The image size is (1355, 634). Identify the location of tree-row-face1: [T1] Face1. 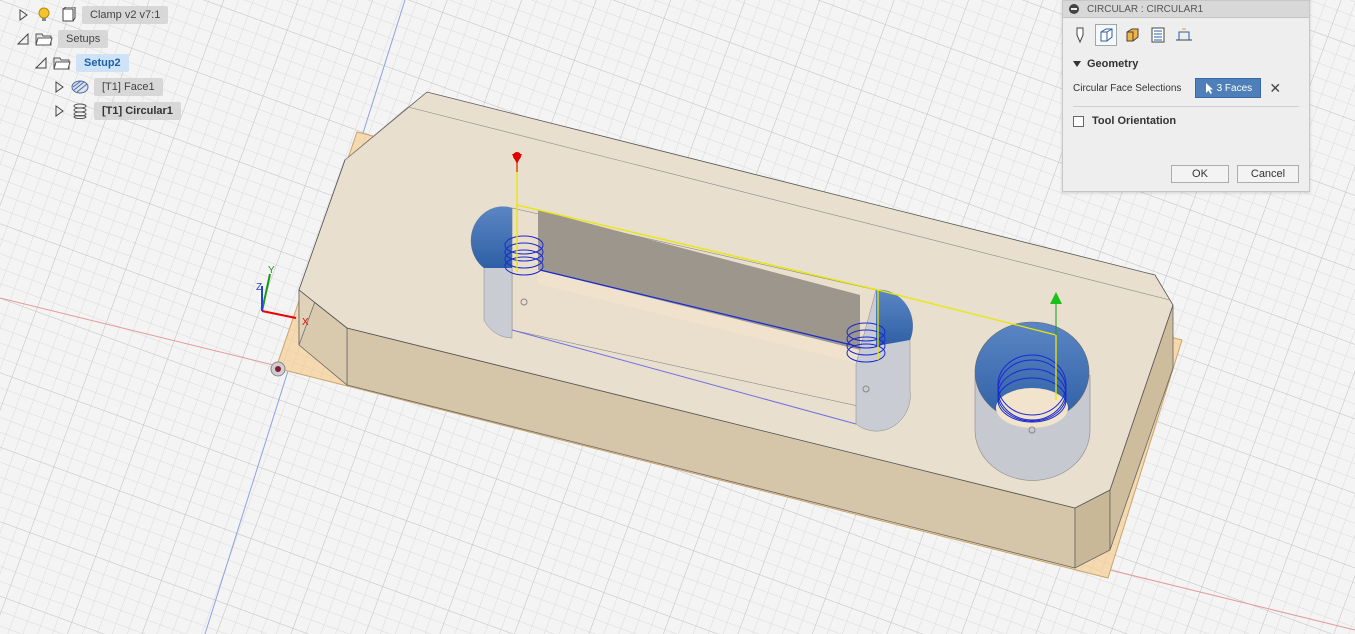
(107, 87).